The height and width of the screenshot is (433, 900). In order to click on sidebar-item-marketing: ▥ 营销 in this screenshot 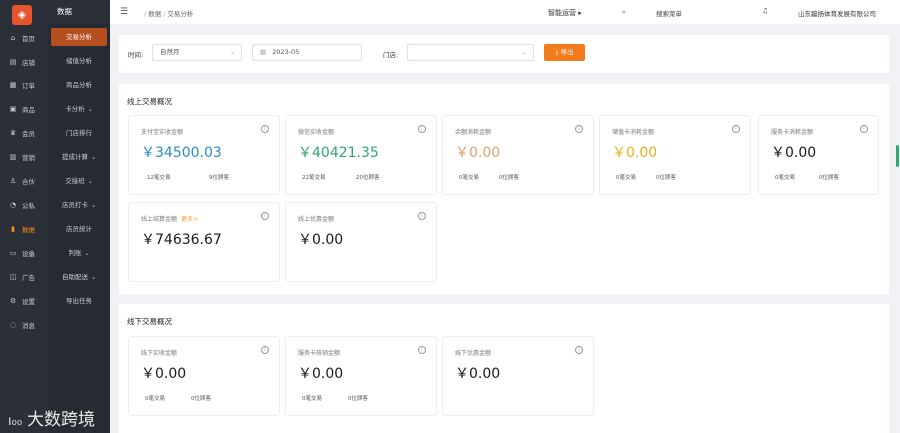, I will do `click(24, 157)`.